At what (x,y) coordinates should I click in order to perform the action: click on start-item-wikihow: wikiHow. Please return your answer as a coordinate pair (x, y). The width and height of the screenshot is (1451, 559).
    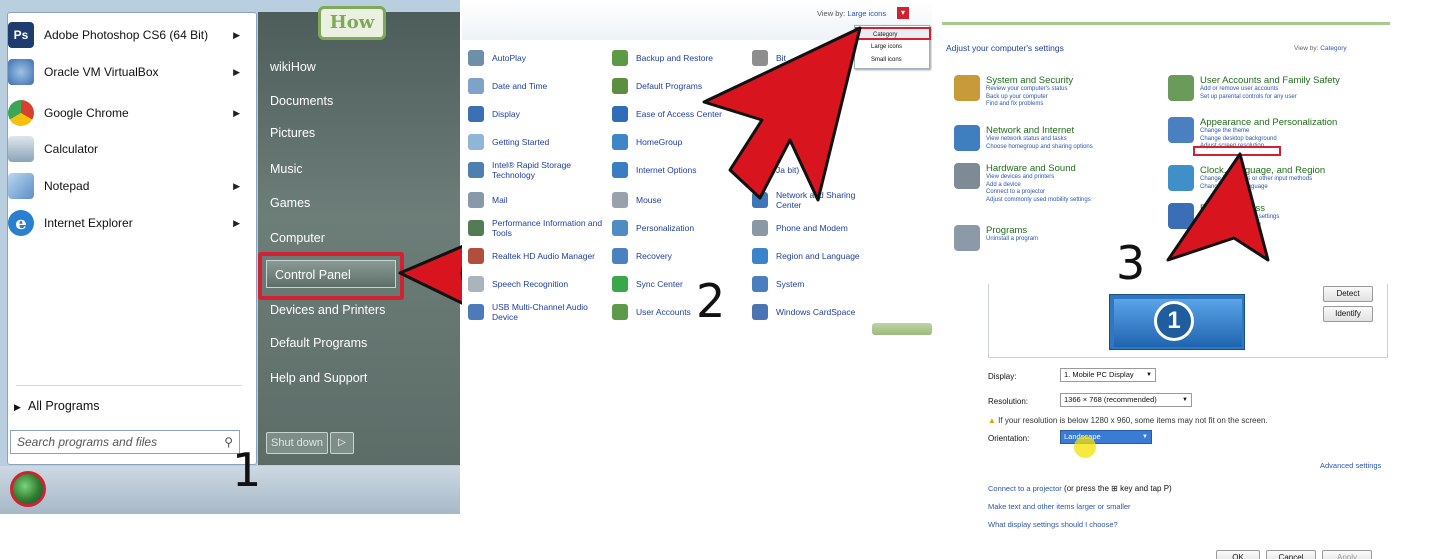
    Looking at the image, I should click on (360, 67).